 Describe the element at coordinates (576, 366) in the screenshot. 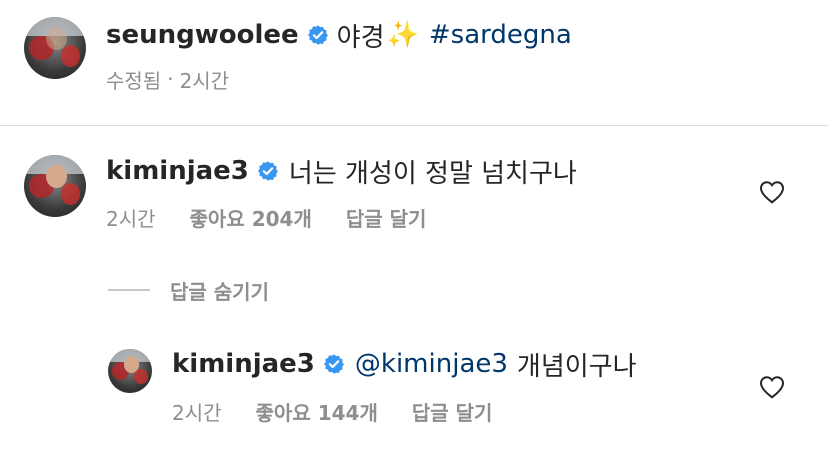

I see `reply-text: 개념이구나` at that location.